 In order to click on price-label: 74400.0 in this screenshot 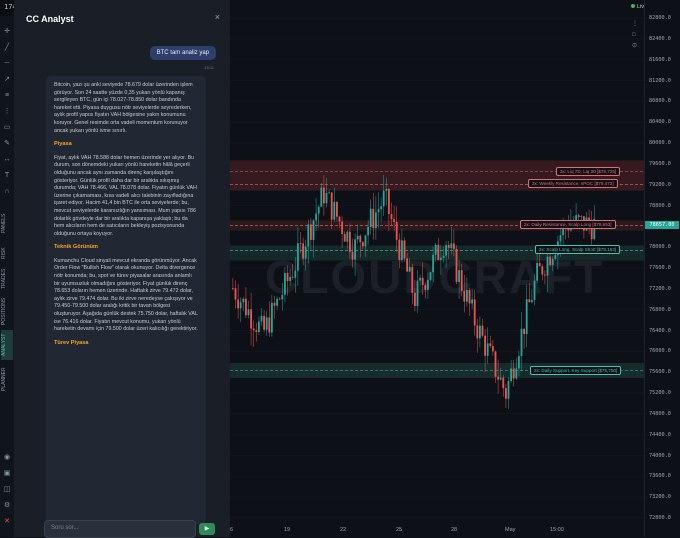, I will do `click(660, 434)`.